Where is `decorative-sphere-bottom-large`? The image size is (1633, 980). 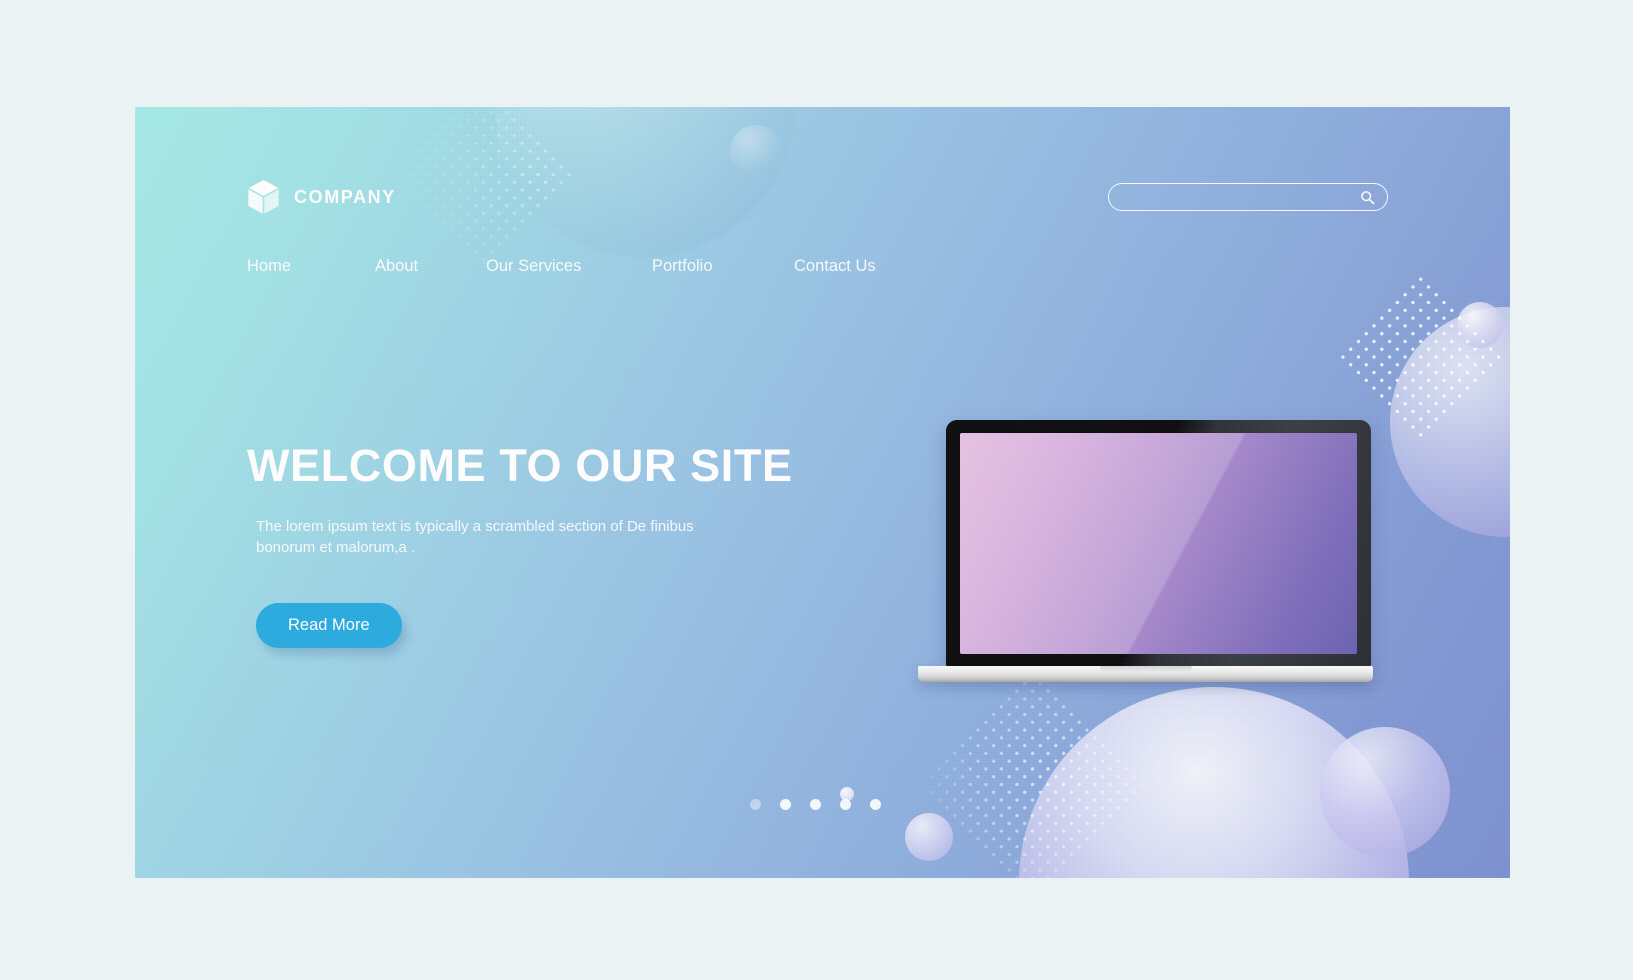 decorative-sphere-bottom-large is located at coordinates (1214, 782).